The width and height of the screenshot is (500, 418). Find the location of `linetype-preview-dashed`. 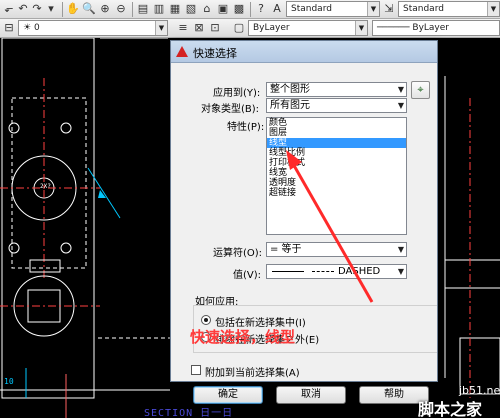

linetype-preview-dashed is located at coordinates (323, 271).